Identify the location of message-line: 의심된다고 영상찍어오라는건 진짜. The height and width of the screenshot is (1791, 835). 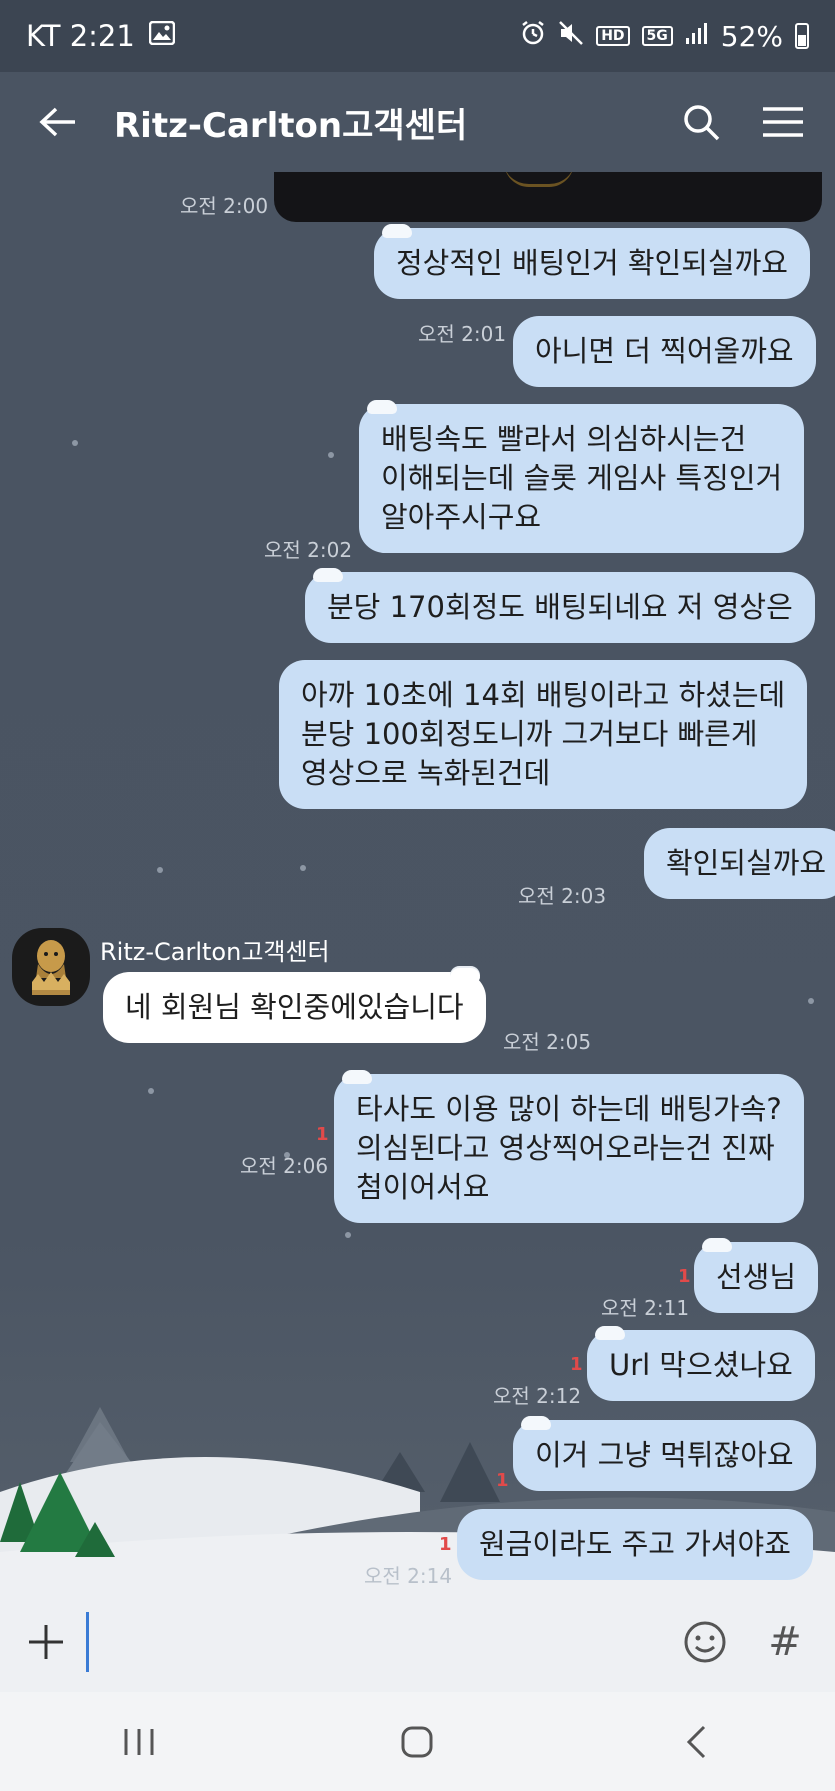
(565, 1148).